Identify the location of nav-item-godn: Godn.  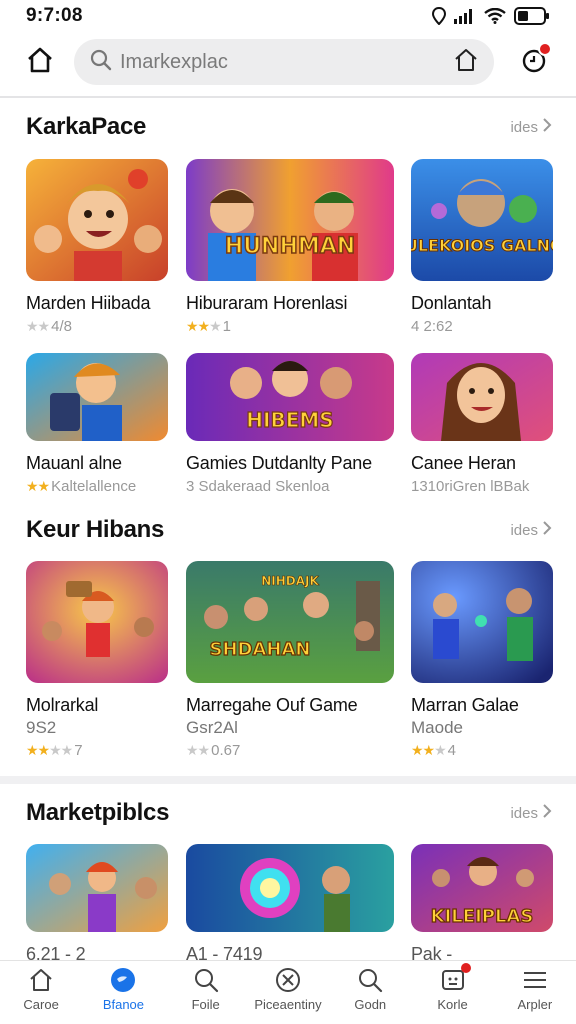
(370, 992).